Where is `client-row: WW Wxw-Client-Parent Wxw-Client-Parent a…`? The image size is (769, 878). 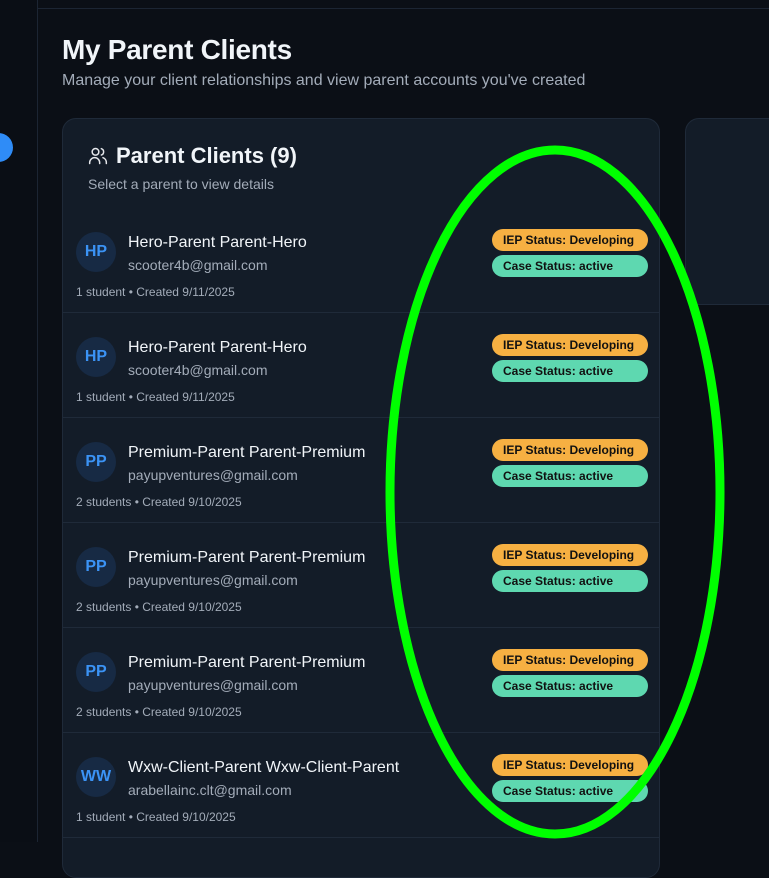
client-row: WW Wxw-Client-Parent Wxw-Client-Parent a… is located at coordinates (361, 785).